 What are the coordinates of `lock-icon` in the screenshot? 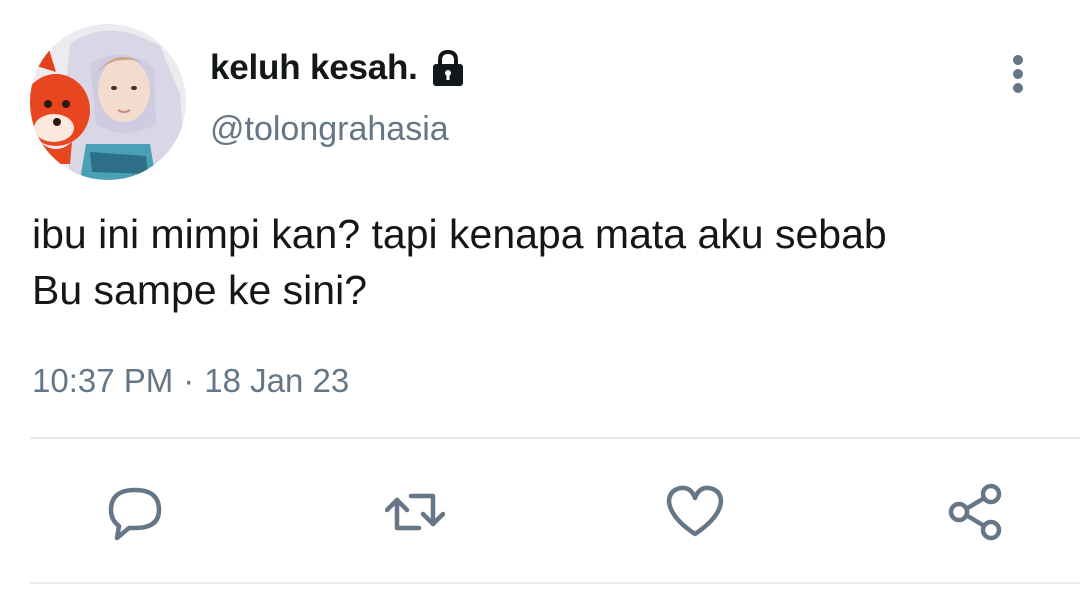 It's located at (448, 68).